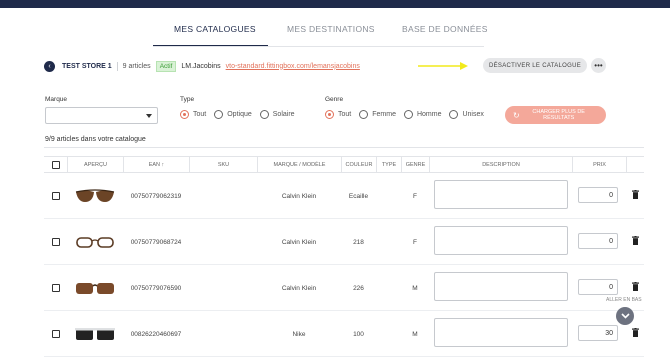  I want to click on header-sku: SKU, so click(223, 165).